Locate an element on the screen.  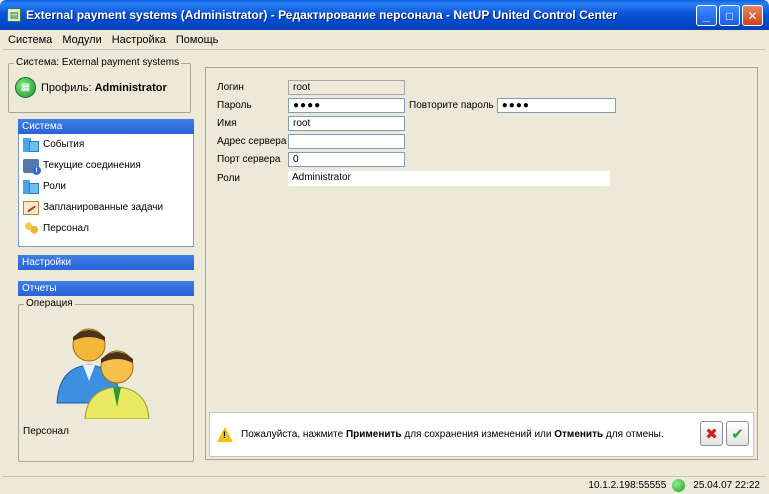
menu-bar: Система Модули Настройка Помощь is located at coordinates (384, 40).